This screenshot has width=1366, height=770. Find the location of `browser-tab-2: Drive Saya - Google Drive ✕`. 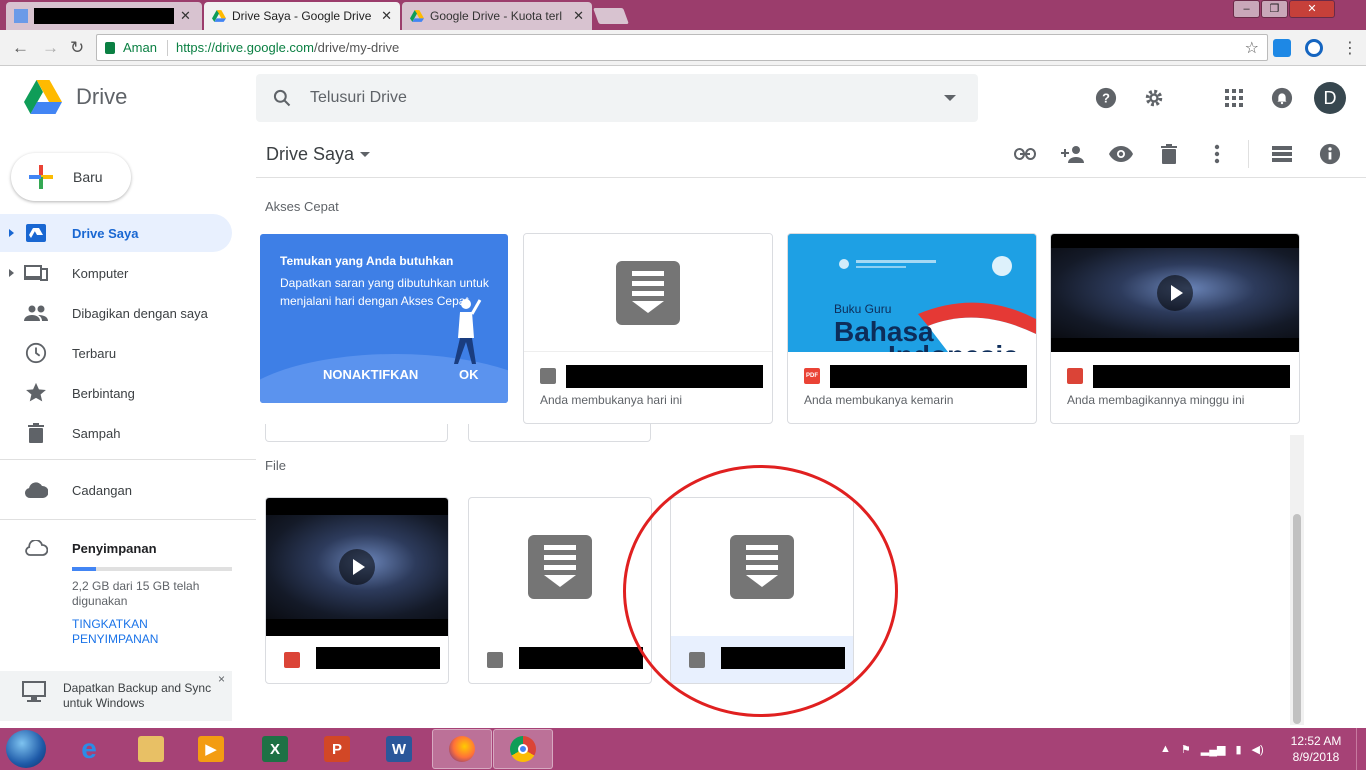

browser-tab-2: Drive Saya - Google Drive ✕ is located at coordinates (302, 16).